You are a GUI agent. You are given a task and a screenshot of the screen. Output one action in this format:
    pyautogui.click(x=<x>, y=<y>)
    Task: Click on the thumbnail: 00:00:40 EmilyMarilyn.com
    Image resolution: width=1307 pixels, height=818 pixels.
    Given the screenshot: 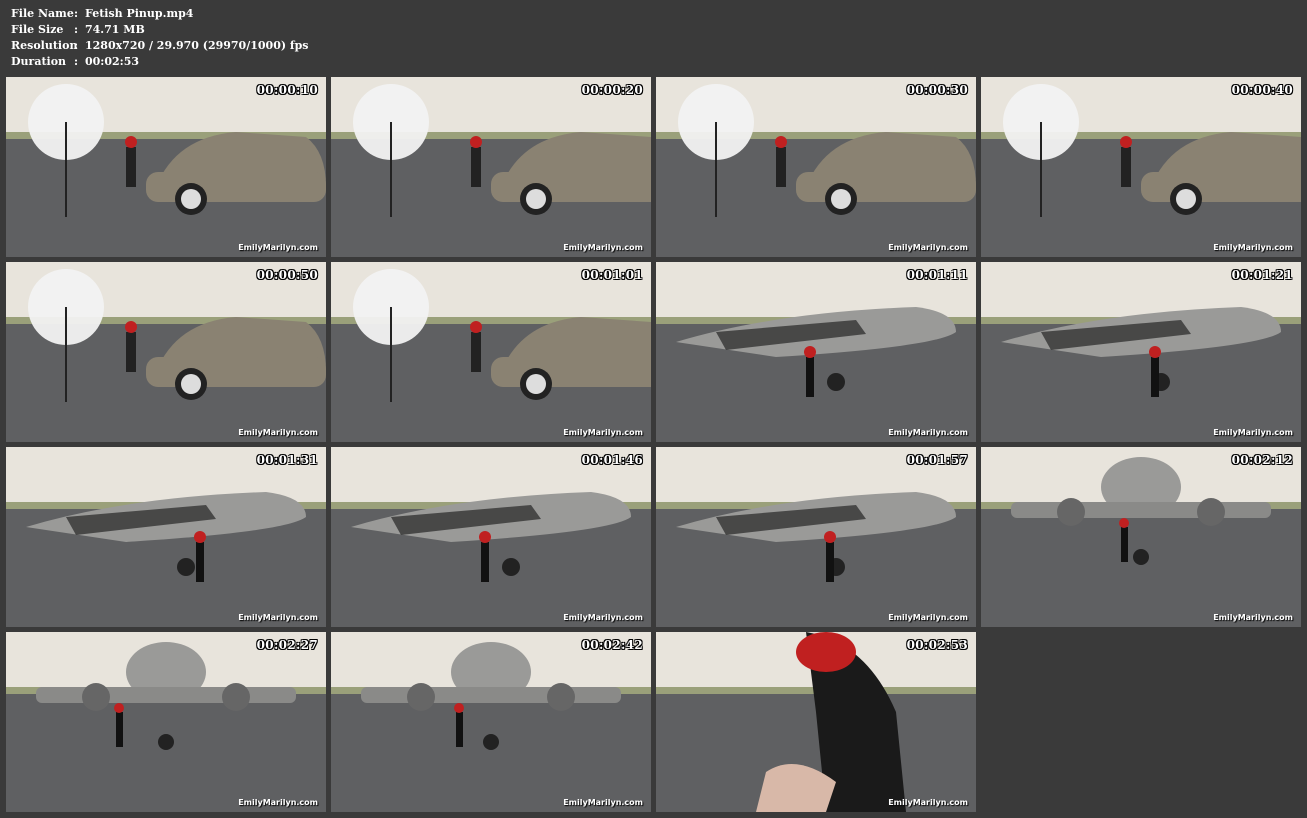 What is the action you would take?
    pyautogui.click(x=1141, y=167)
    